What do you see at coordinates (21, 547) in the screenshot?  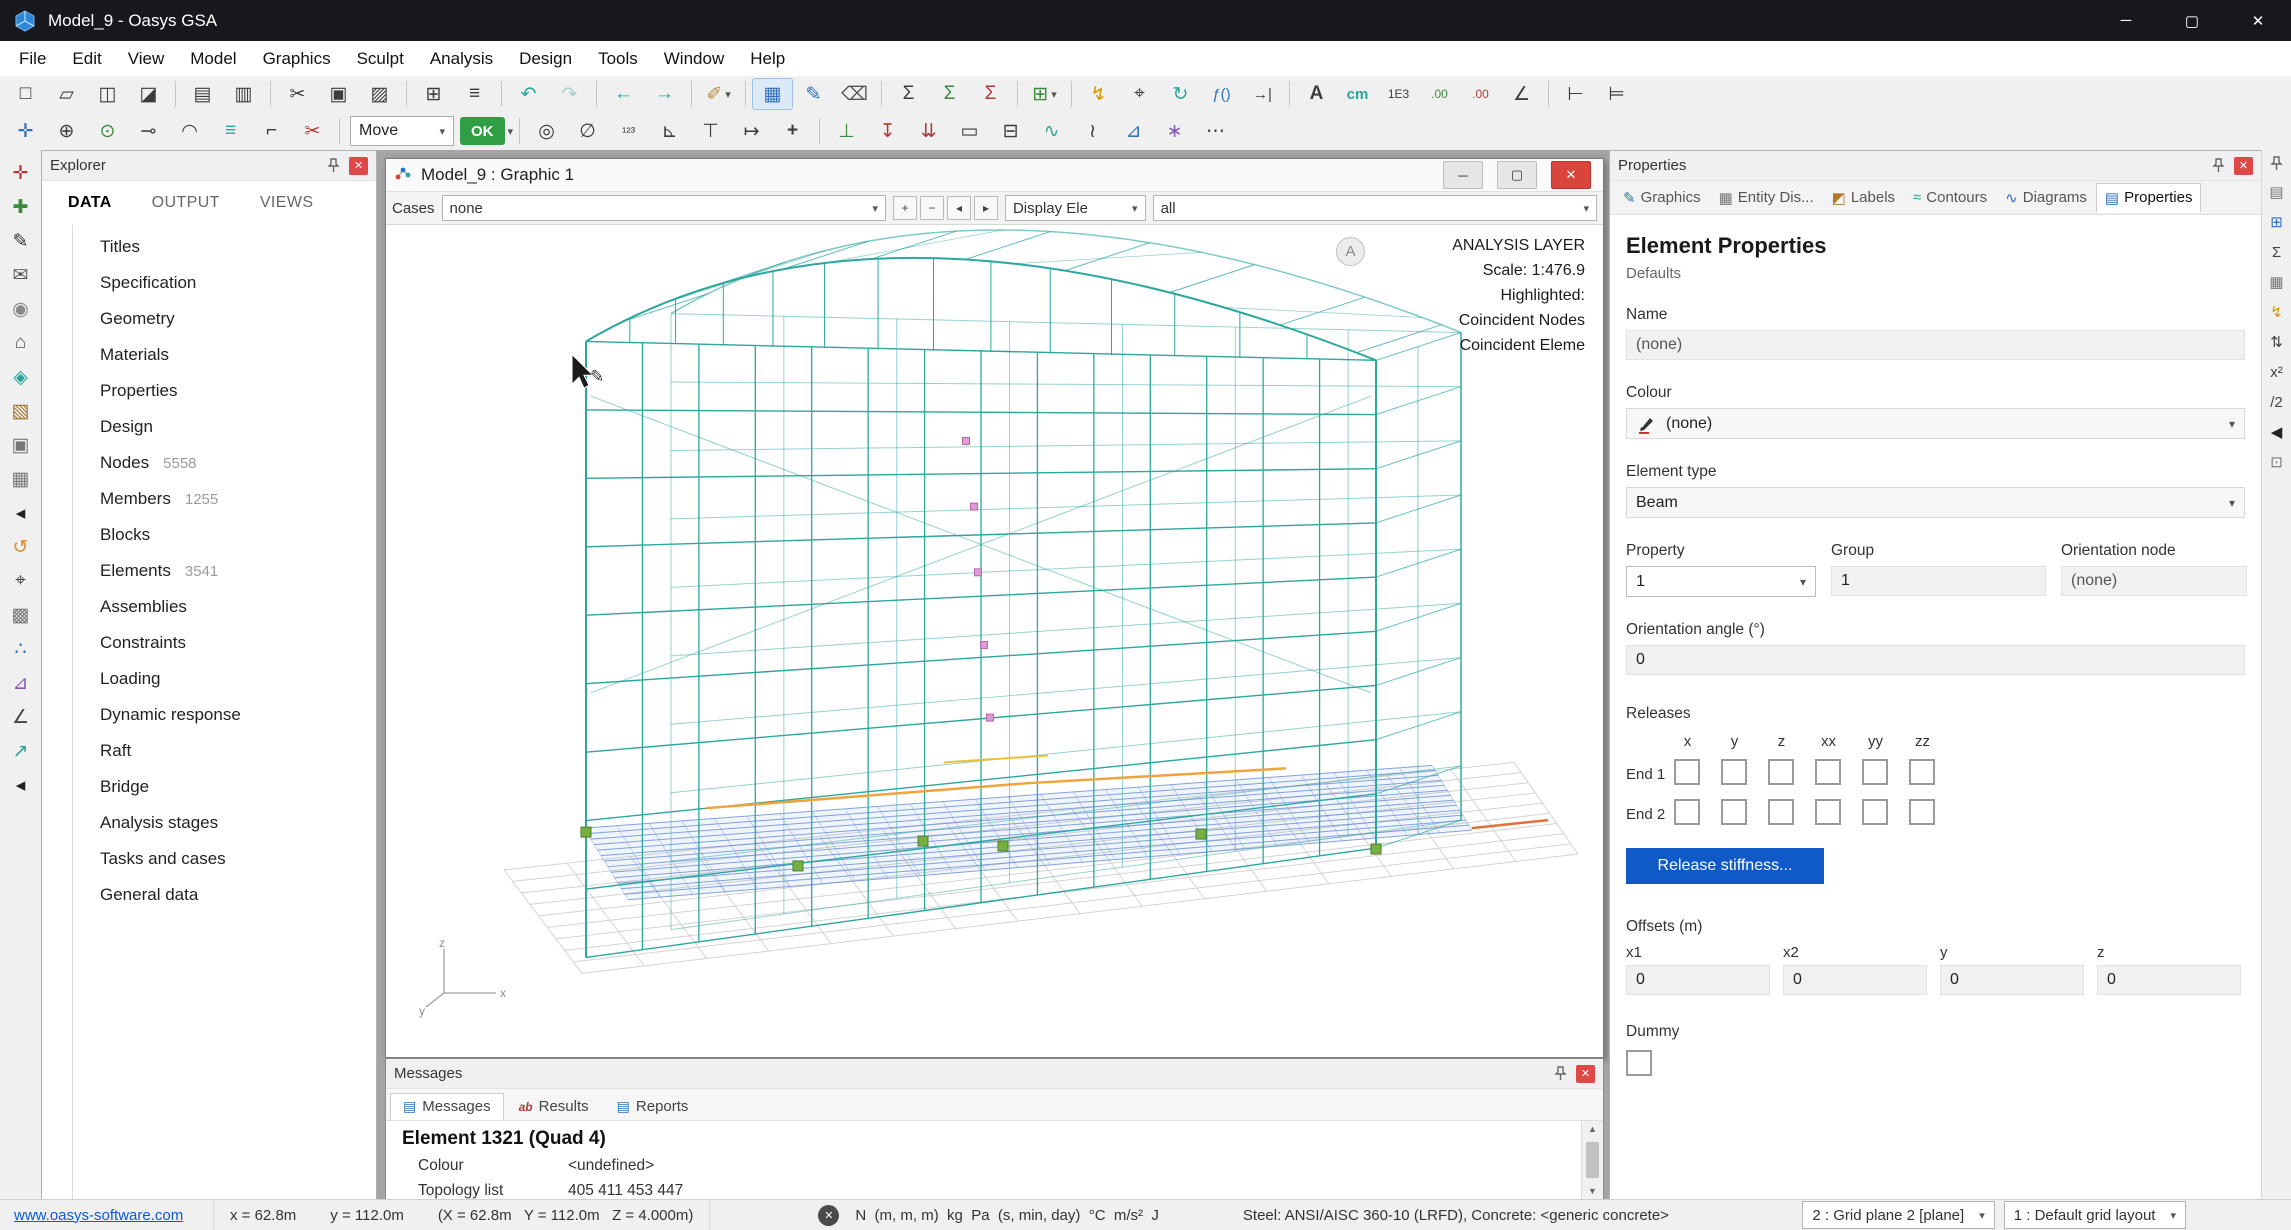 I see `rotate-view-icon: ↺` at bounding box center [21, 547].